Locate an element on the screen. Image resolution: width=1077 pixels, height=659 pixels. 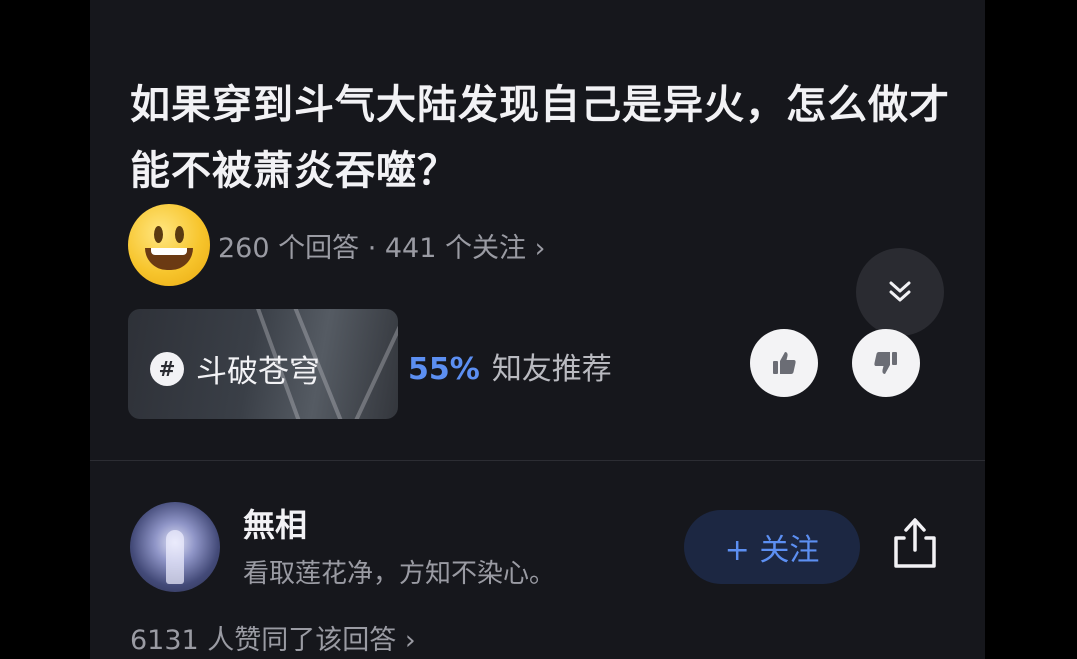
recommendation-rate: 55% 知友推荐 is located at coordinates (510, 366).